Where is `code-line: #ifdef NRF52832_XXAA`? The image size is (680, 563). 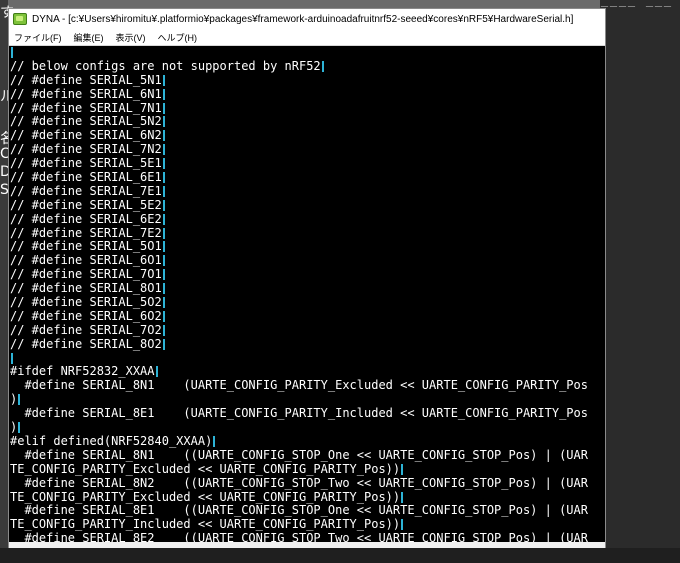 code-line: #ifdef NRF52832_XXAA is located at coordinates (307, 372).